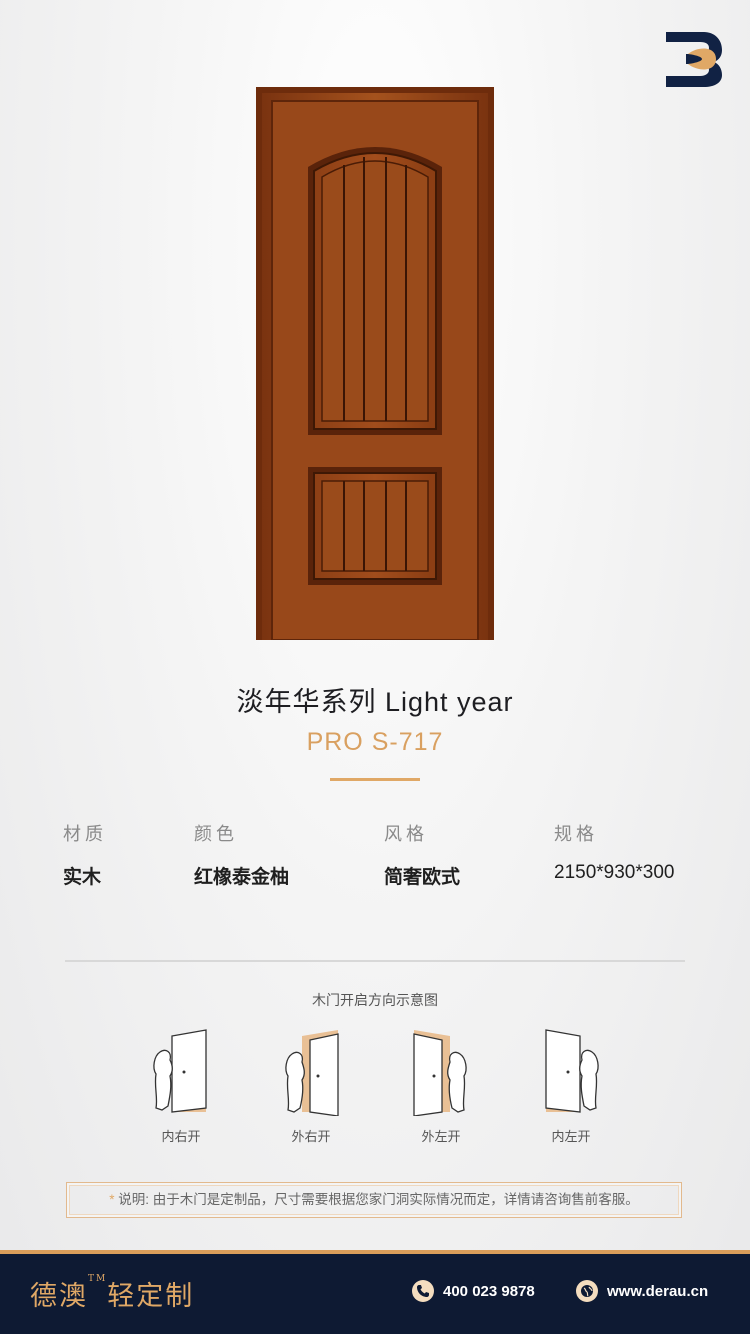 The width and height of the screenshot is (750, 1334). What do you see at coordinates (576, 834) in the screenshot?
I see `spec-label: 规格` at bounding box center [576, 834].